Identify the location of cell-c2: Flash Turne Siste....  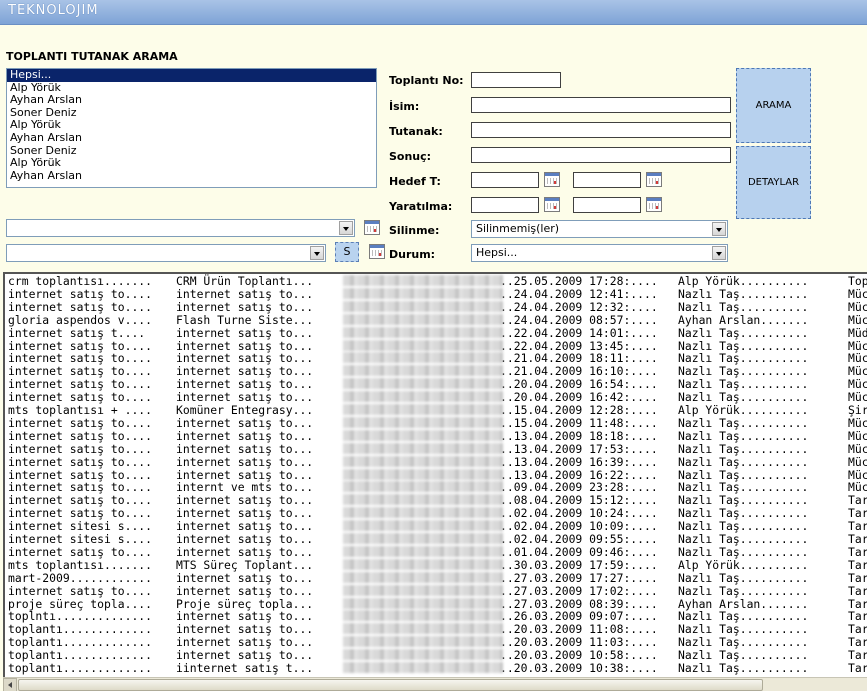
(245, 319).